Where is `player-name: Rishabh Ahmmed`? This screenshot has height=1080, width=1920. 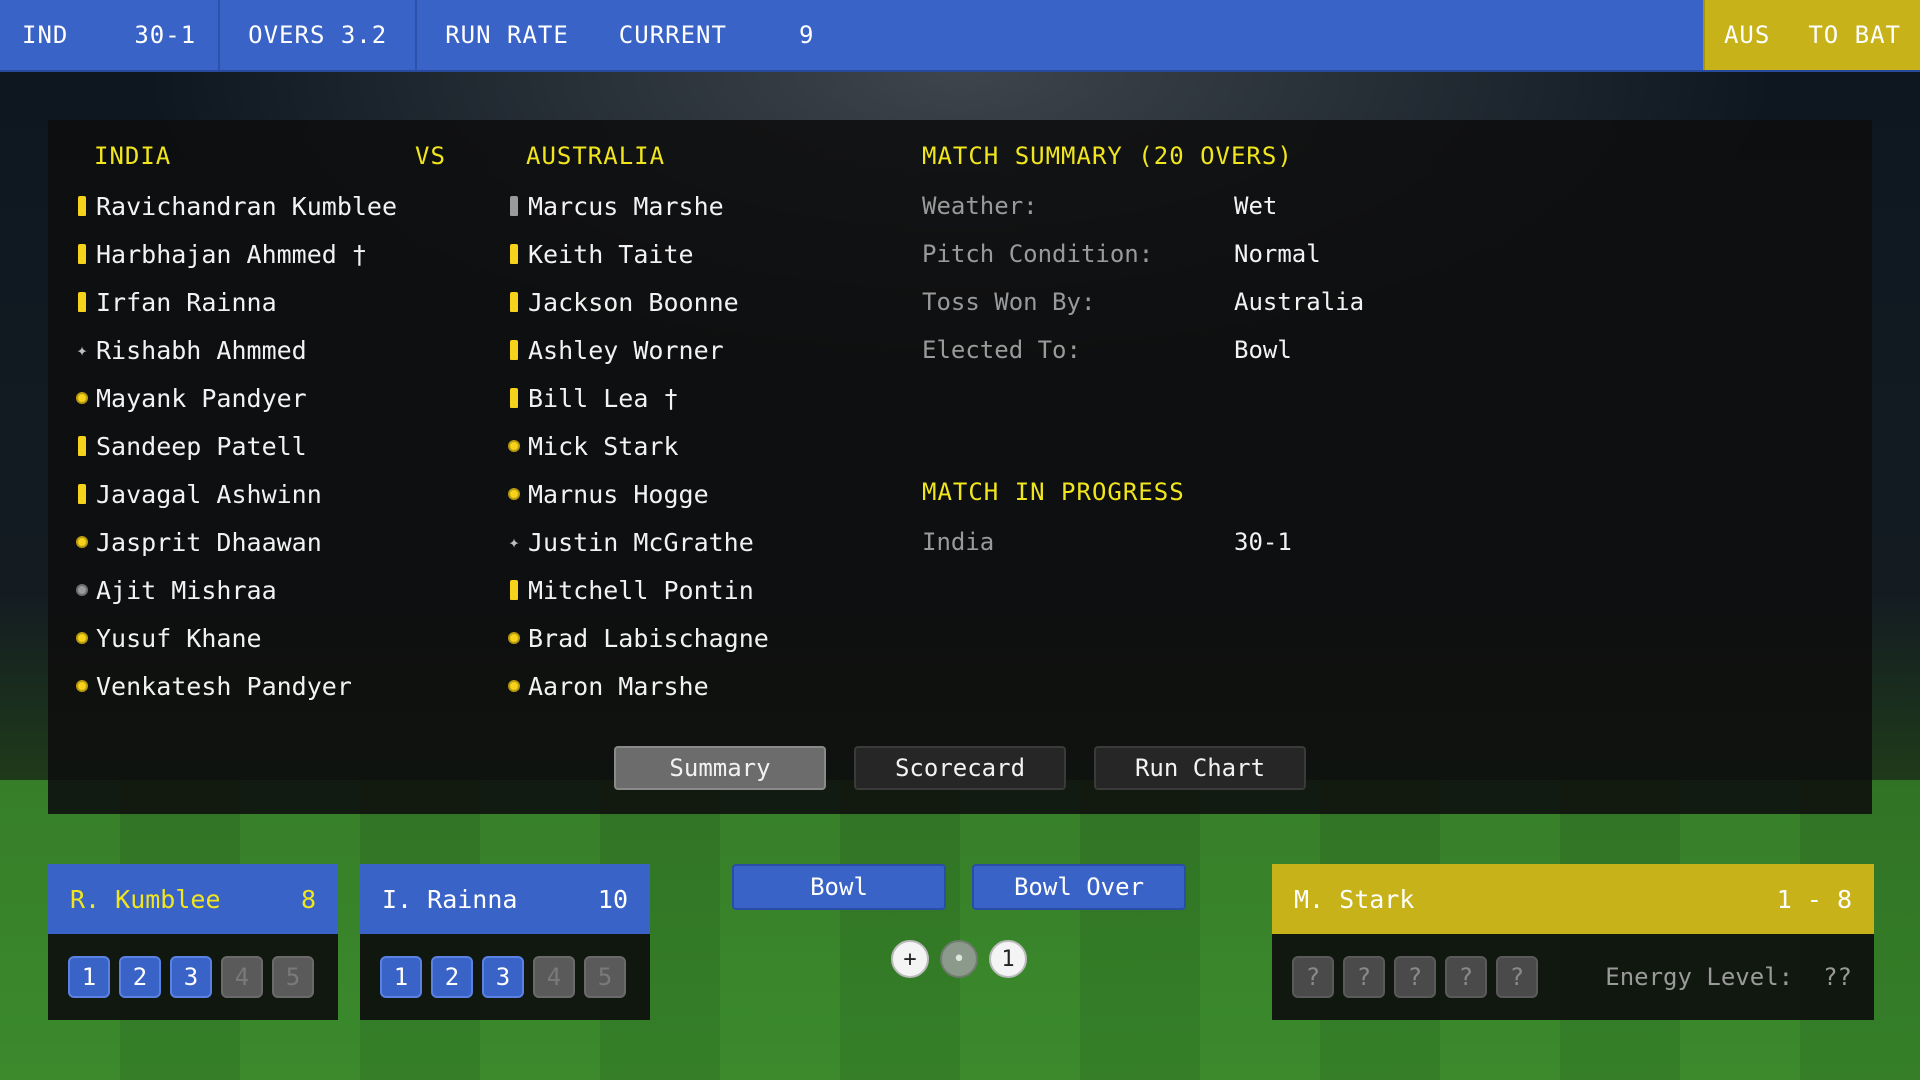
player-name: Rishabh Ahmmed is located at coordinates (201, 350).